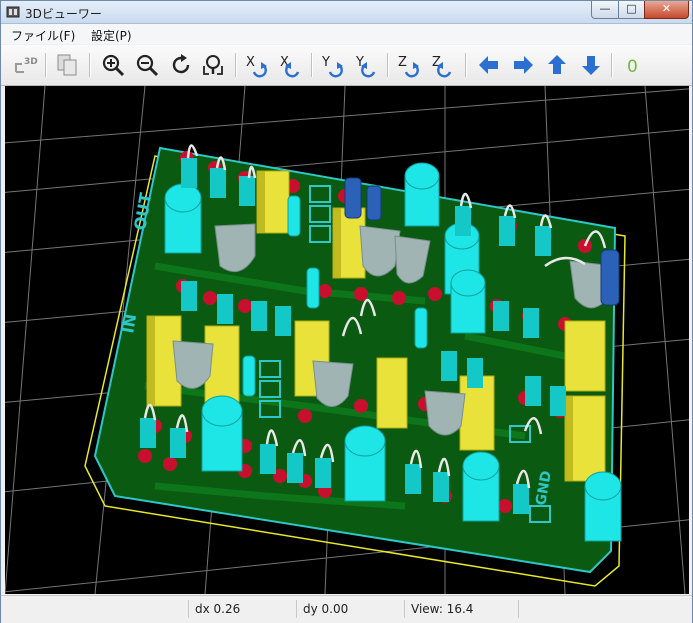 This screenshot has width=693, height=623. What do you see at coordinates (13, 12) in the screenshot?
I see `app-icon` at bounding box center [13, 12].